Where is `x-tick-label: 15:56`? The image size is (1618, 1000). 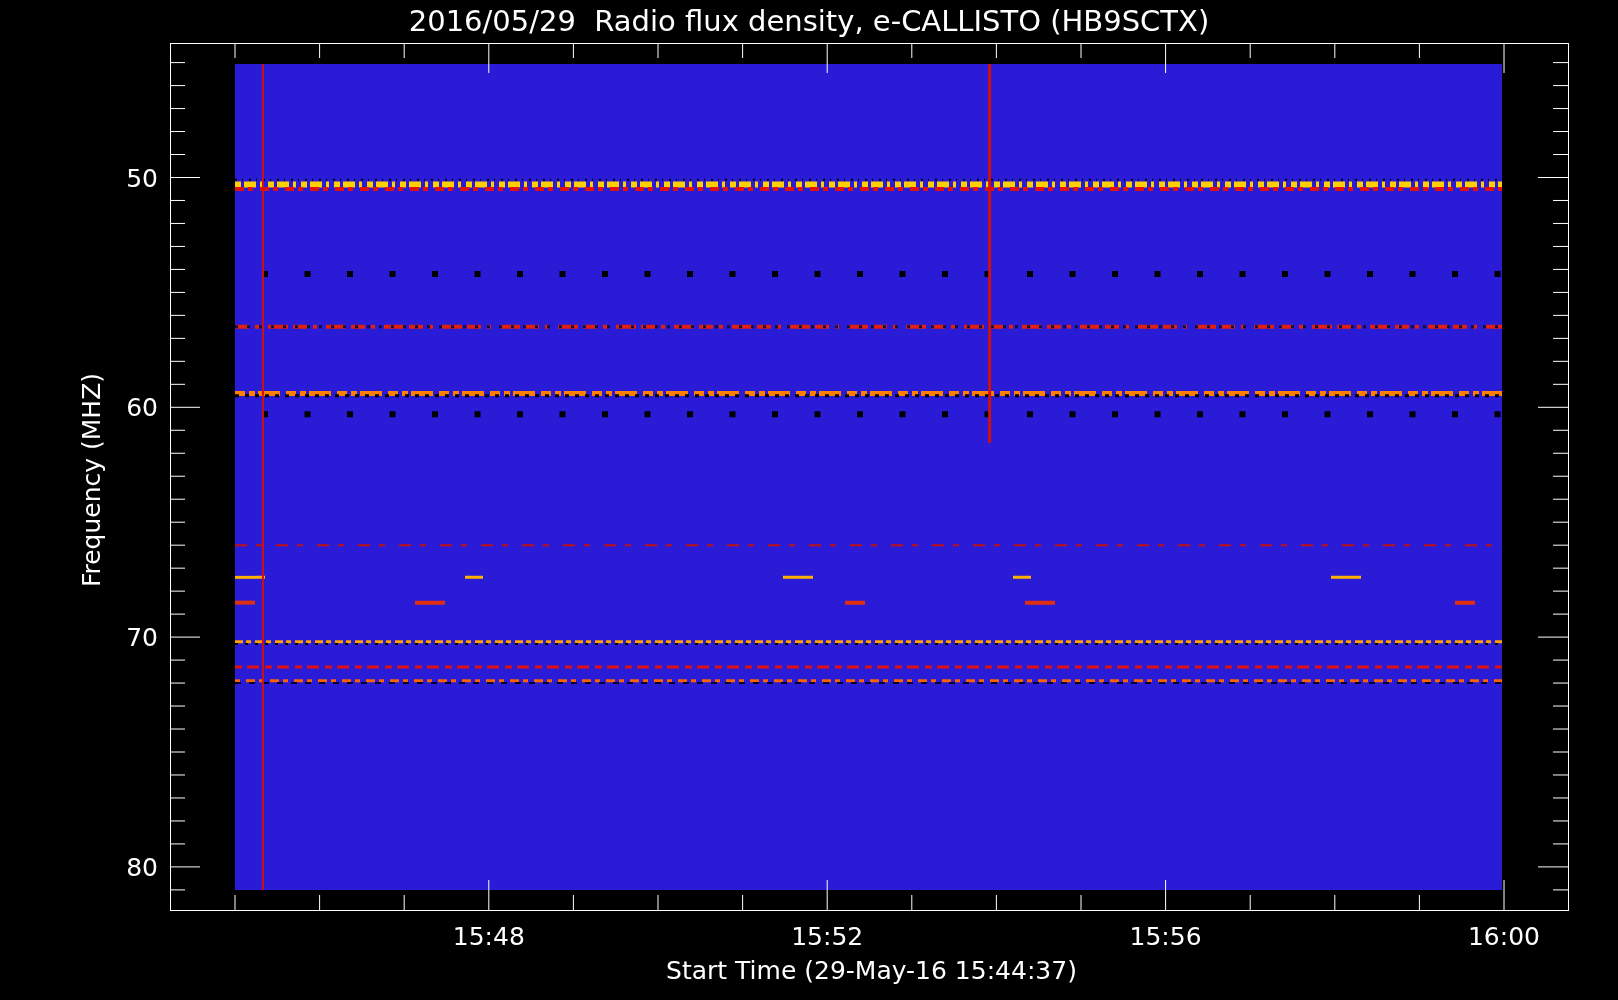 x-tick-label: 15:56 is located at coordinates (1165, 936).